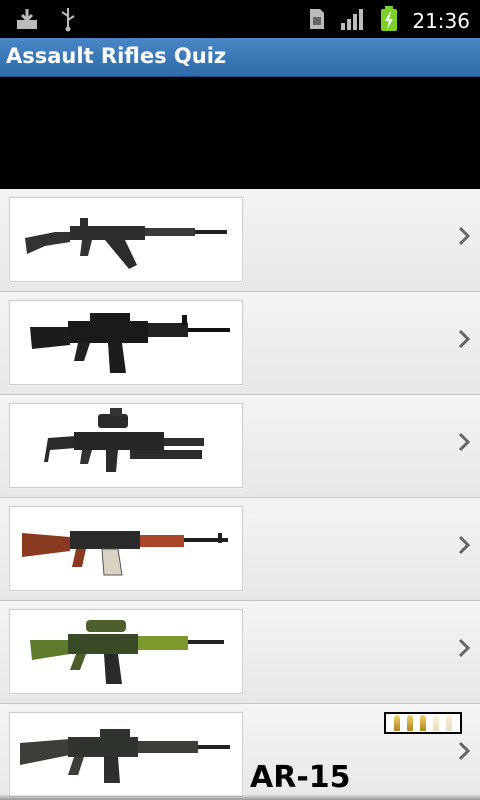  What do you see at coordinates (240, 797) in the screenshot?
I see `bottom-edge-shadow` at bounding box center [240, 797].